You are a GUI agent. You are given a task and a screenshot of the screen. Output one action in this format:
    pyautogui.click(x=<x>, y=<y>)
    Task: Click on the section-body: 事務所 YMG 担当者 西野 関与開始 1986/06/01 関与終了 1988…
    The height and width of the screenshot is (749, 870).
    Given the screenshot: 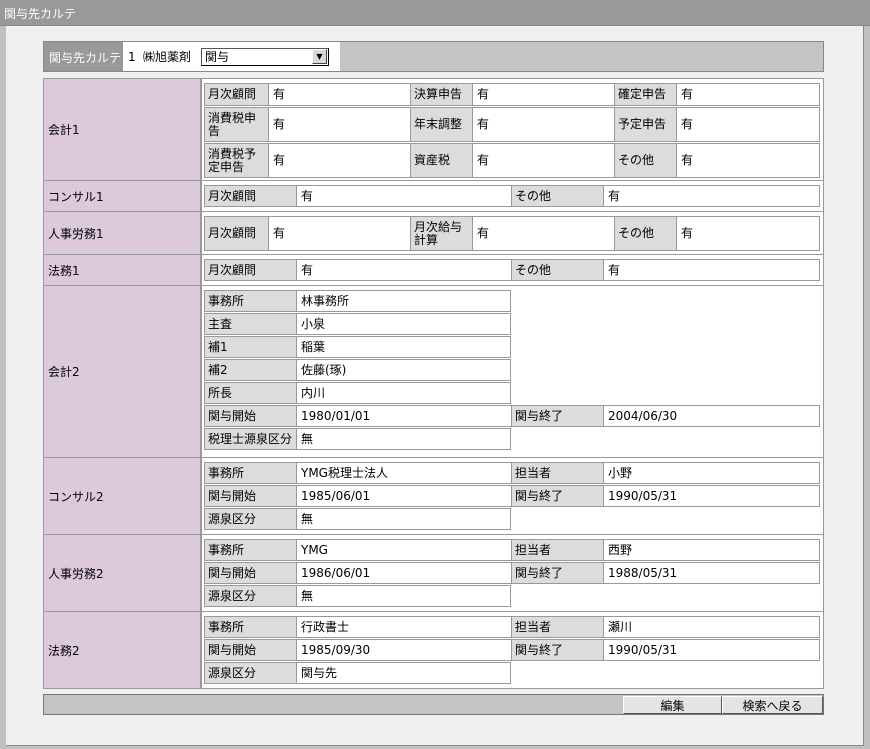 What is the action you would take?
    pyautogui.click(x=512, y=573)
    